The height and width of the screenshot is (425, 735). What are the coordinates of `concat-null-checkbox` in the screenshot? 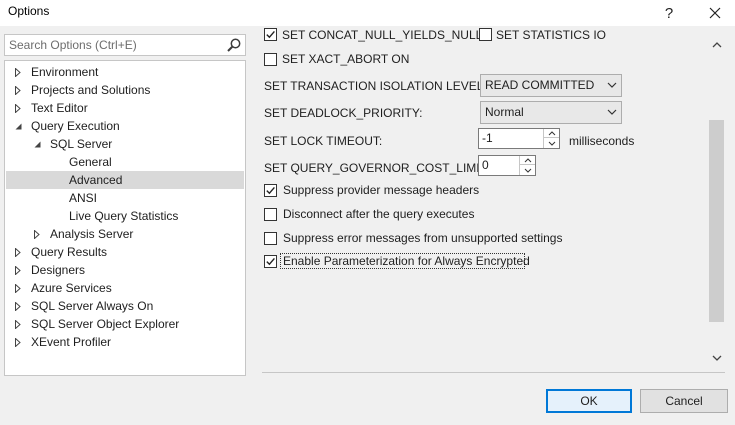 It's located at (270, 34).